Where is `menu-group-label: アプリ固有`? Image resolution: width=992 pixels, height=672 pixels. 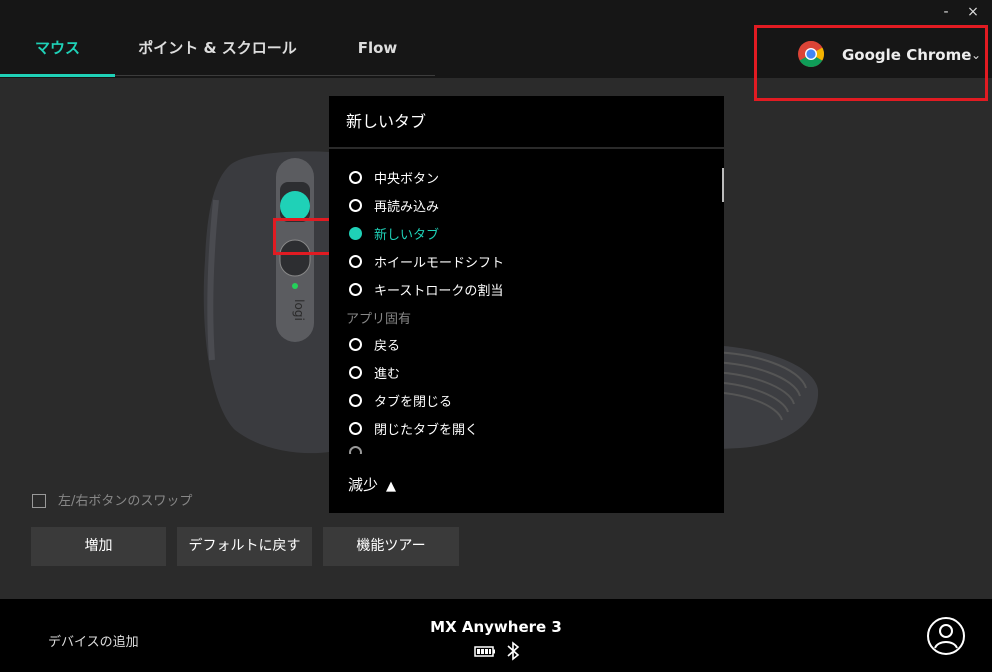 menu-group-label: アプリ固有 is located at coordinates (379, 319).